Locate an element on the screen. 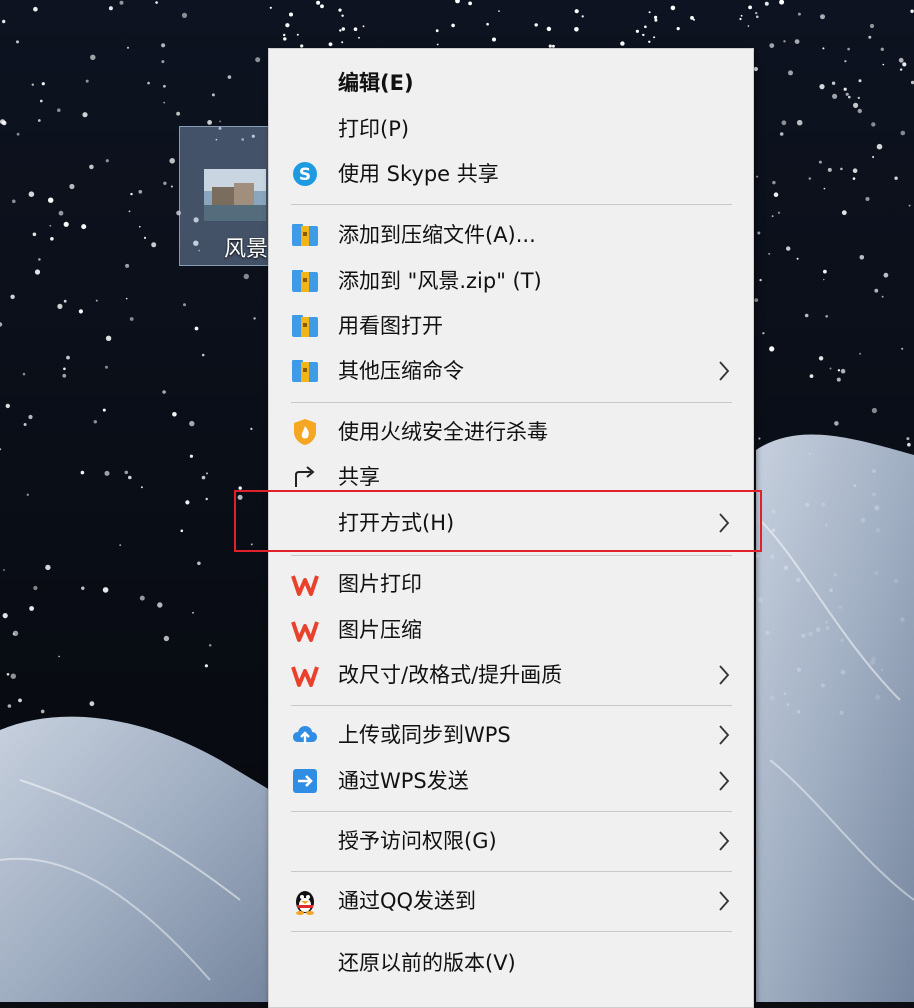  highlight-annotation-box is located at coordinates (498, 521).